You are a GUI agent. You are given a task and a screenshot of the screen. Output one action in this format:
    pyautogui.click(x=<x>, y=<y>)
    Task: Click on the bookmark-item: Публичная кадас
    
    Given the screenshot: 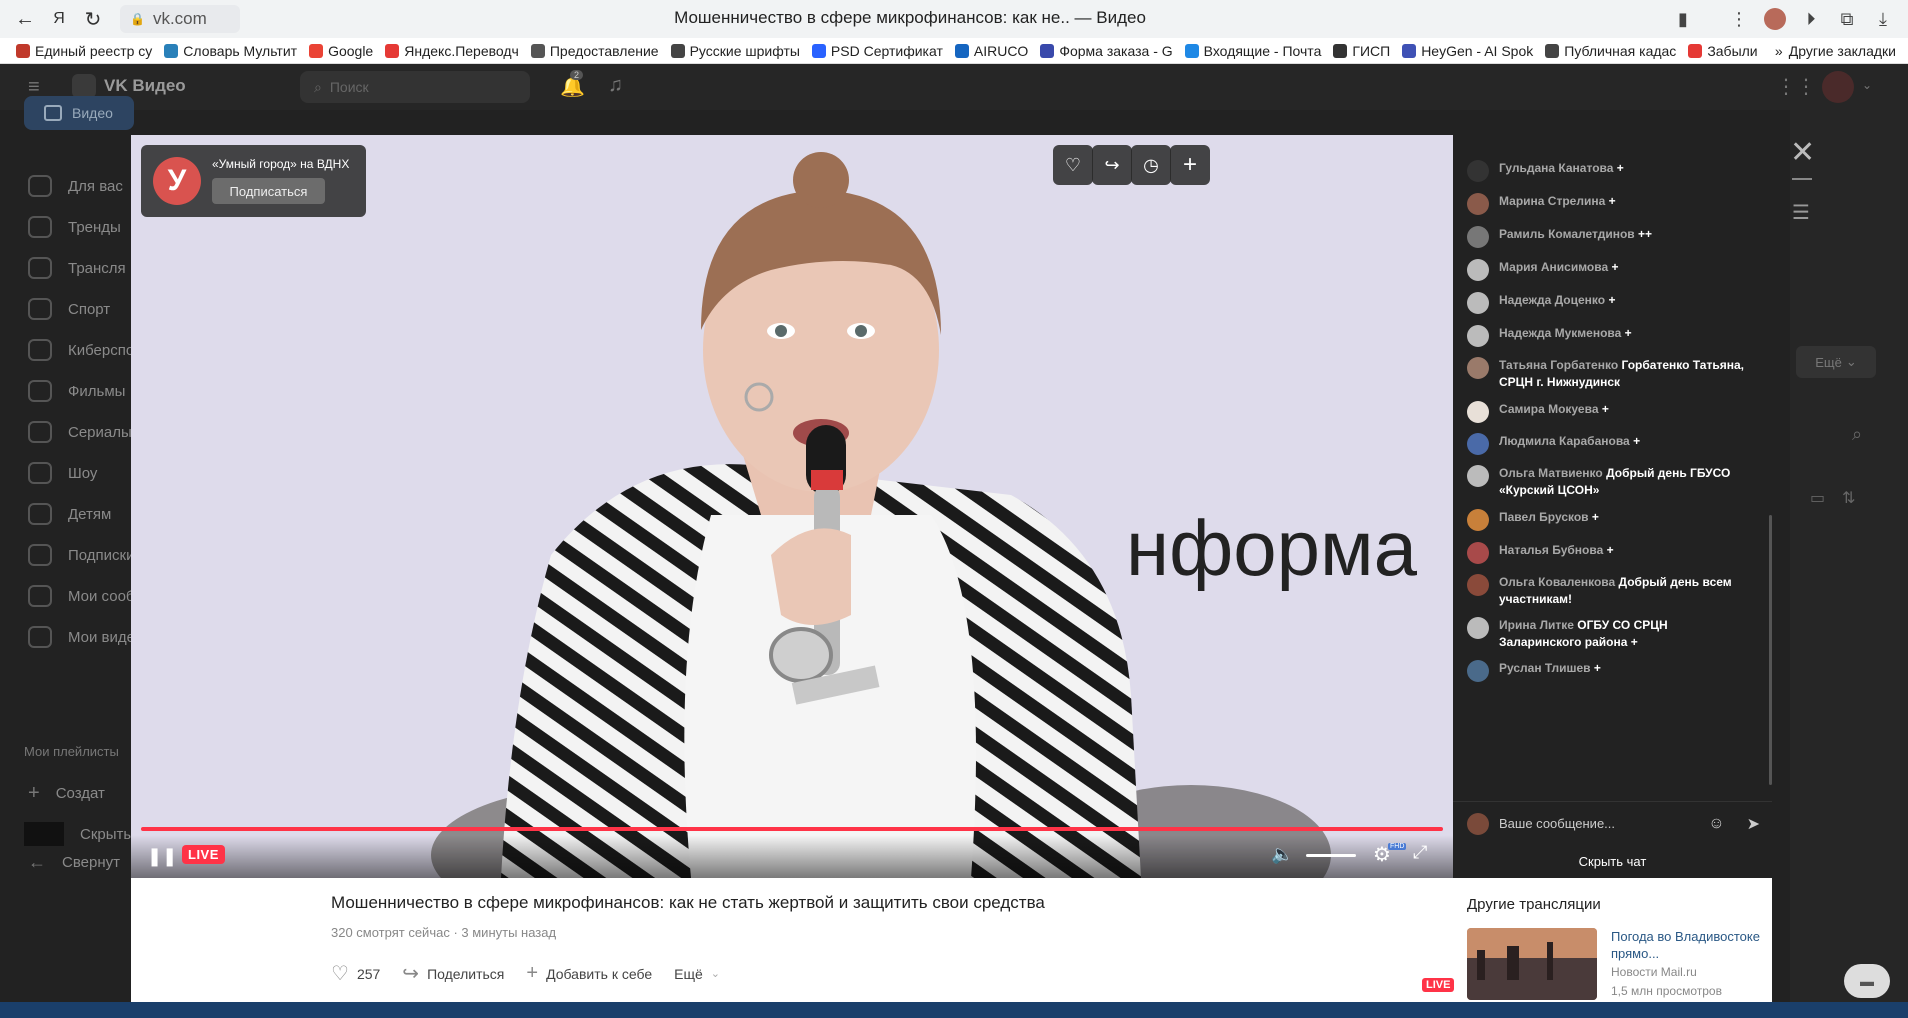 What is the action you would take?
    pyautogui.click(x=1610, y=51)
    